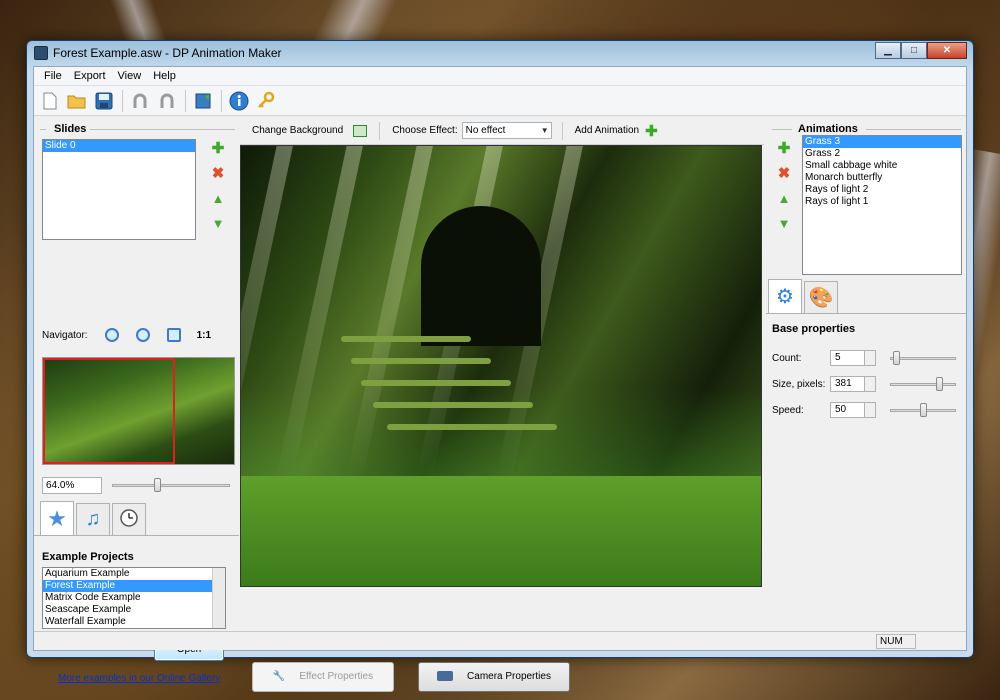  I want to click on undo-icon, so click(140, 101).